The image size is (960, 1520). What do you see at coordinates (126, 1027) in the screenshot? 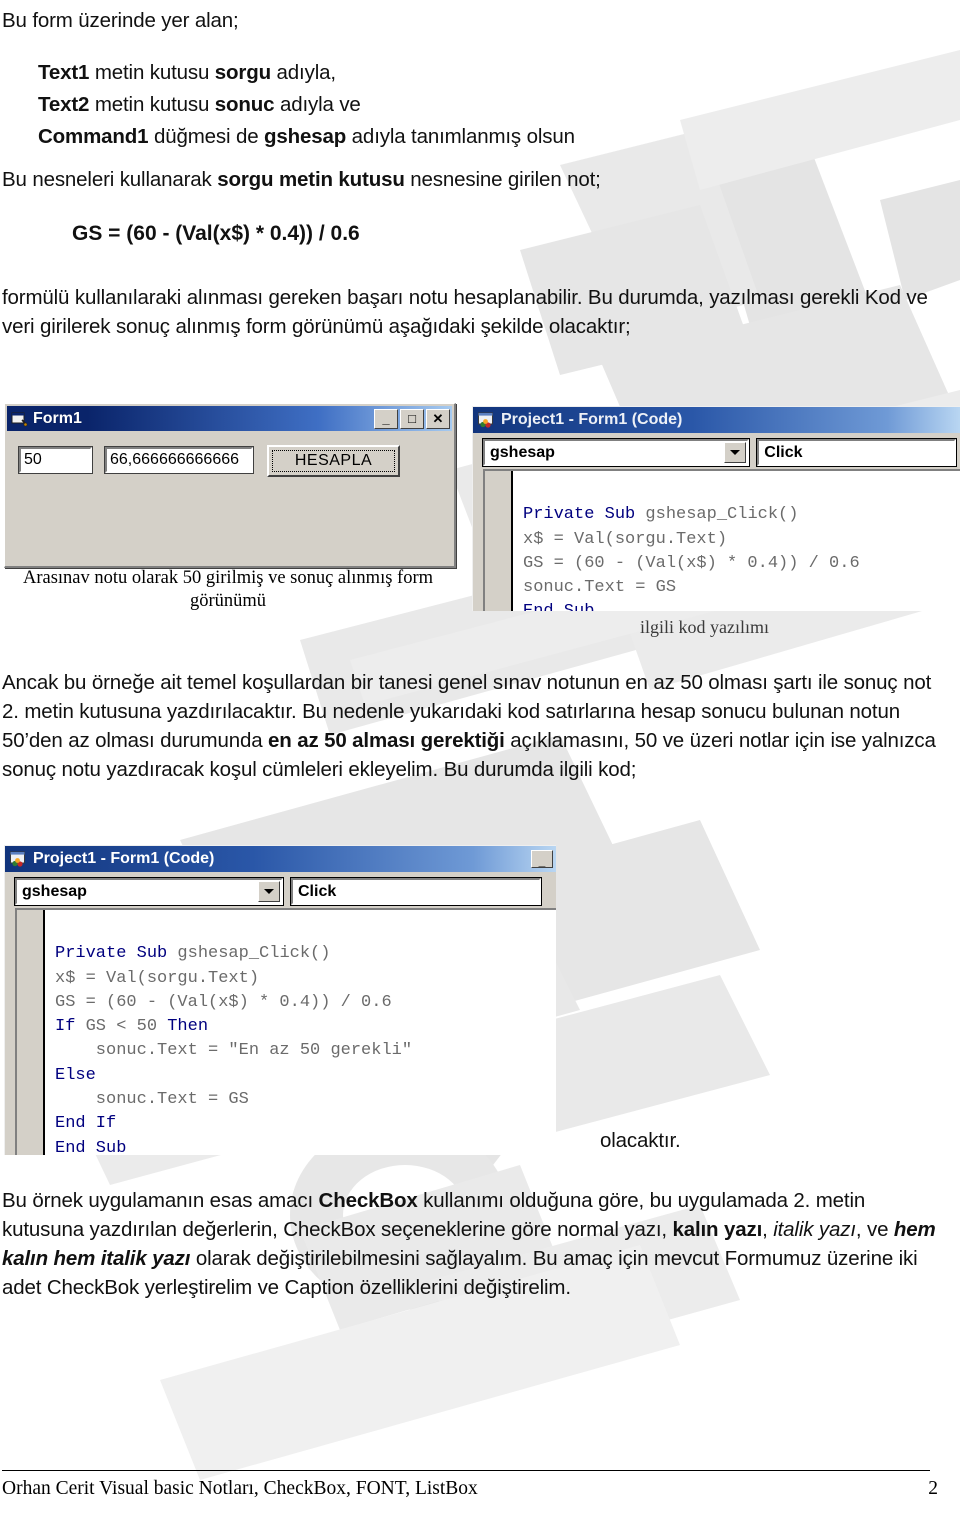
I see `code2-line-3: GS < 50` at bounding box center [126, 1027].